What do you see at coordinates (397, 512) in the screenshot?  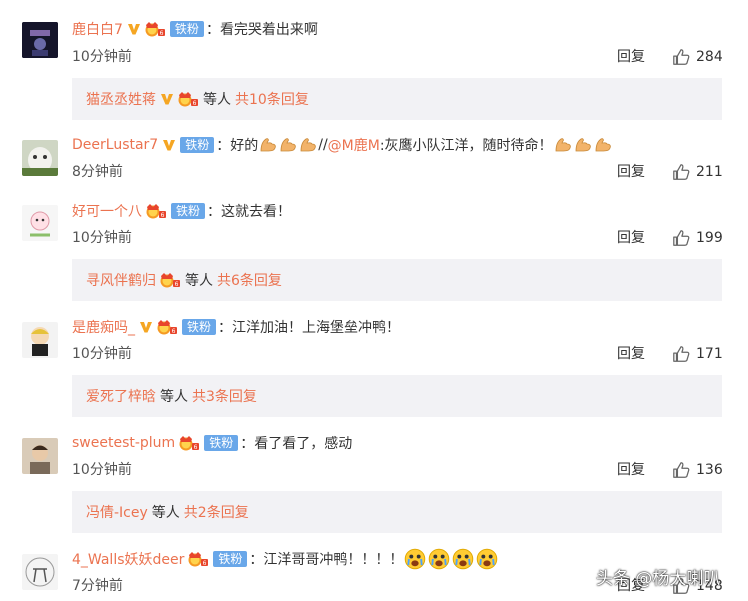 I see `sub-replies: 冯倩-Icey 等人 共2条回复` at bounding box center [397, 512].